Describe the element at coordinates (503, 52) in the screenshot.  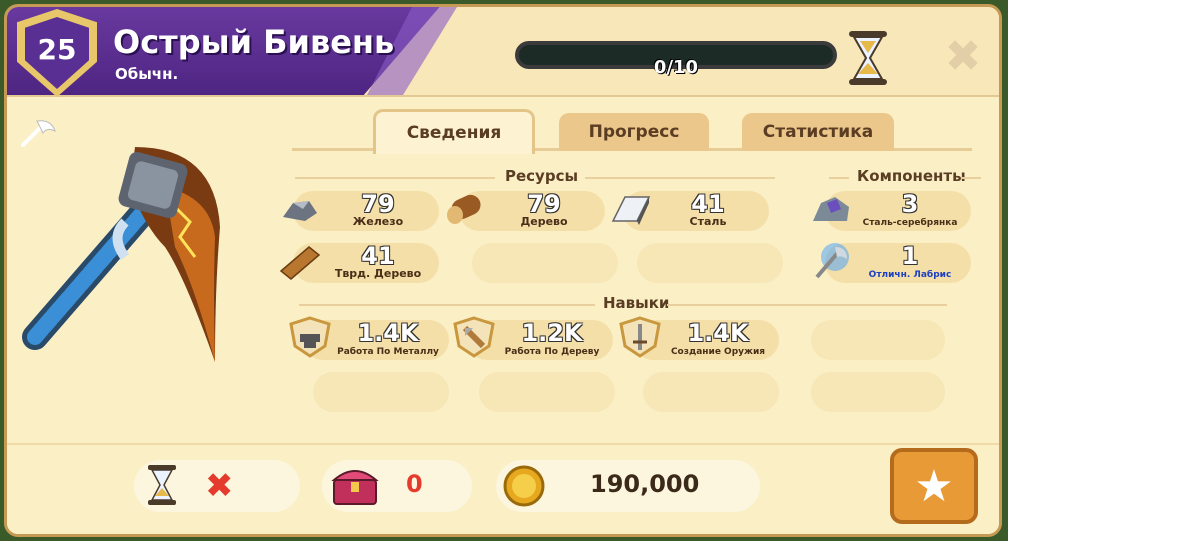
I see `header-bar: 25 Острый Бивень Обычн. 0/10 ✖` at that location.